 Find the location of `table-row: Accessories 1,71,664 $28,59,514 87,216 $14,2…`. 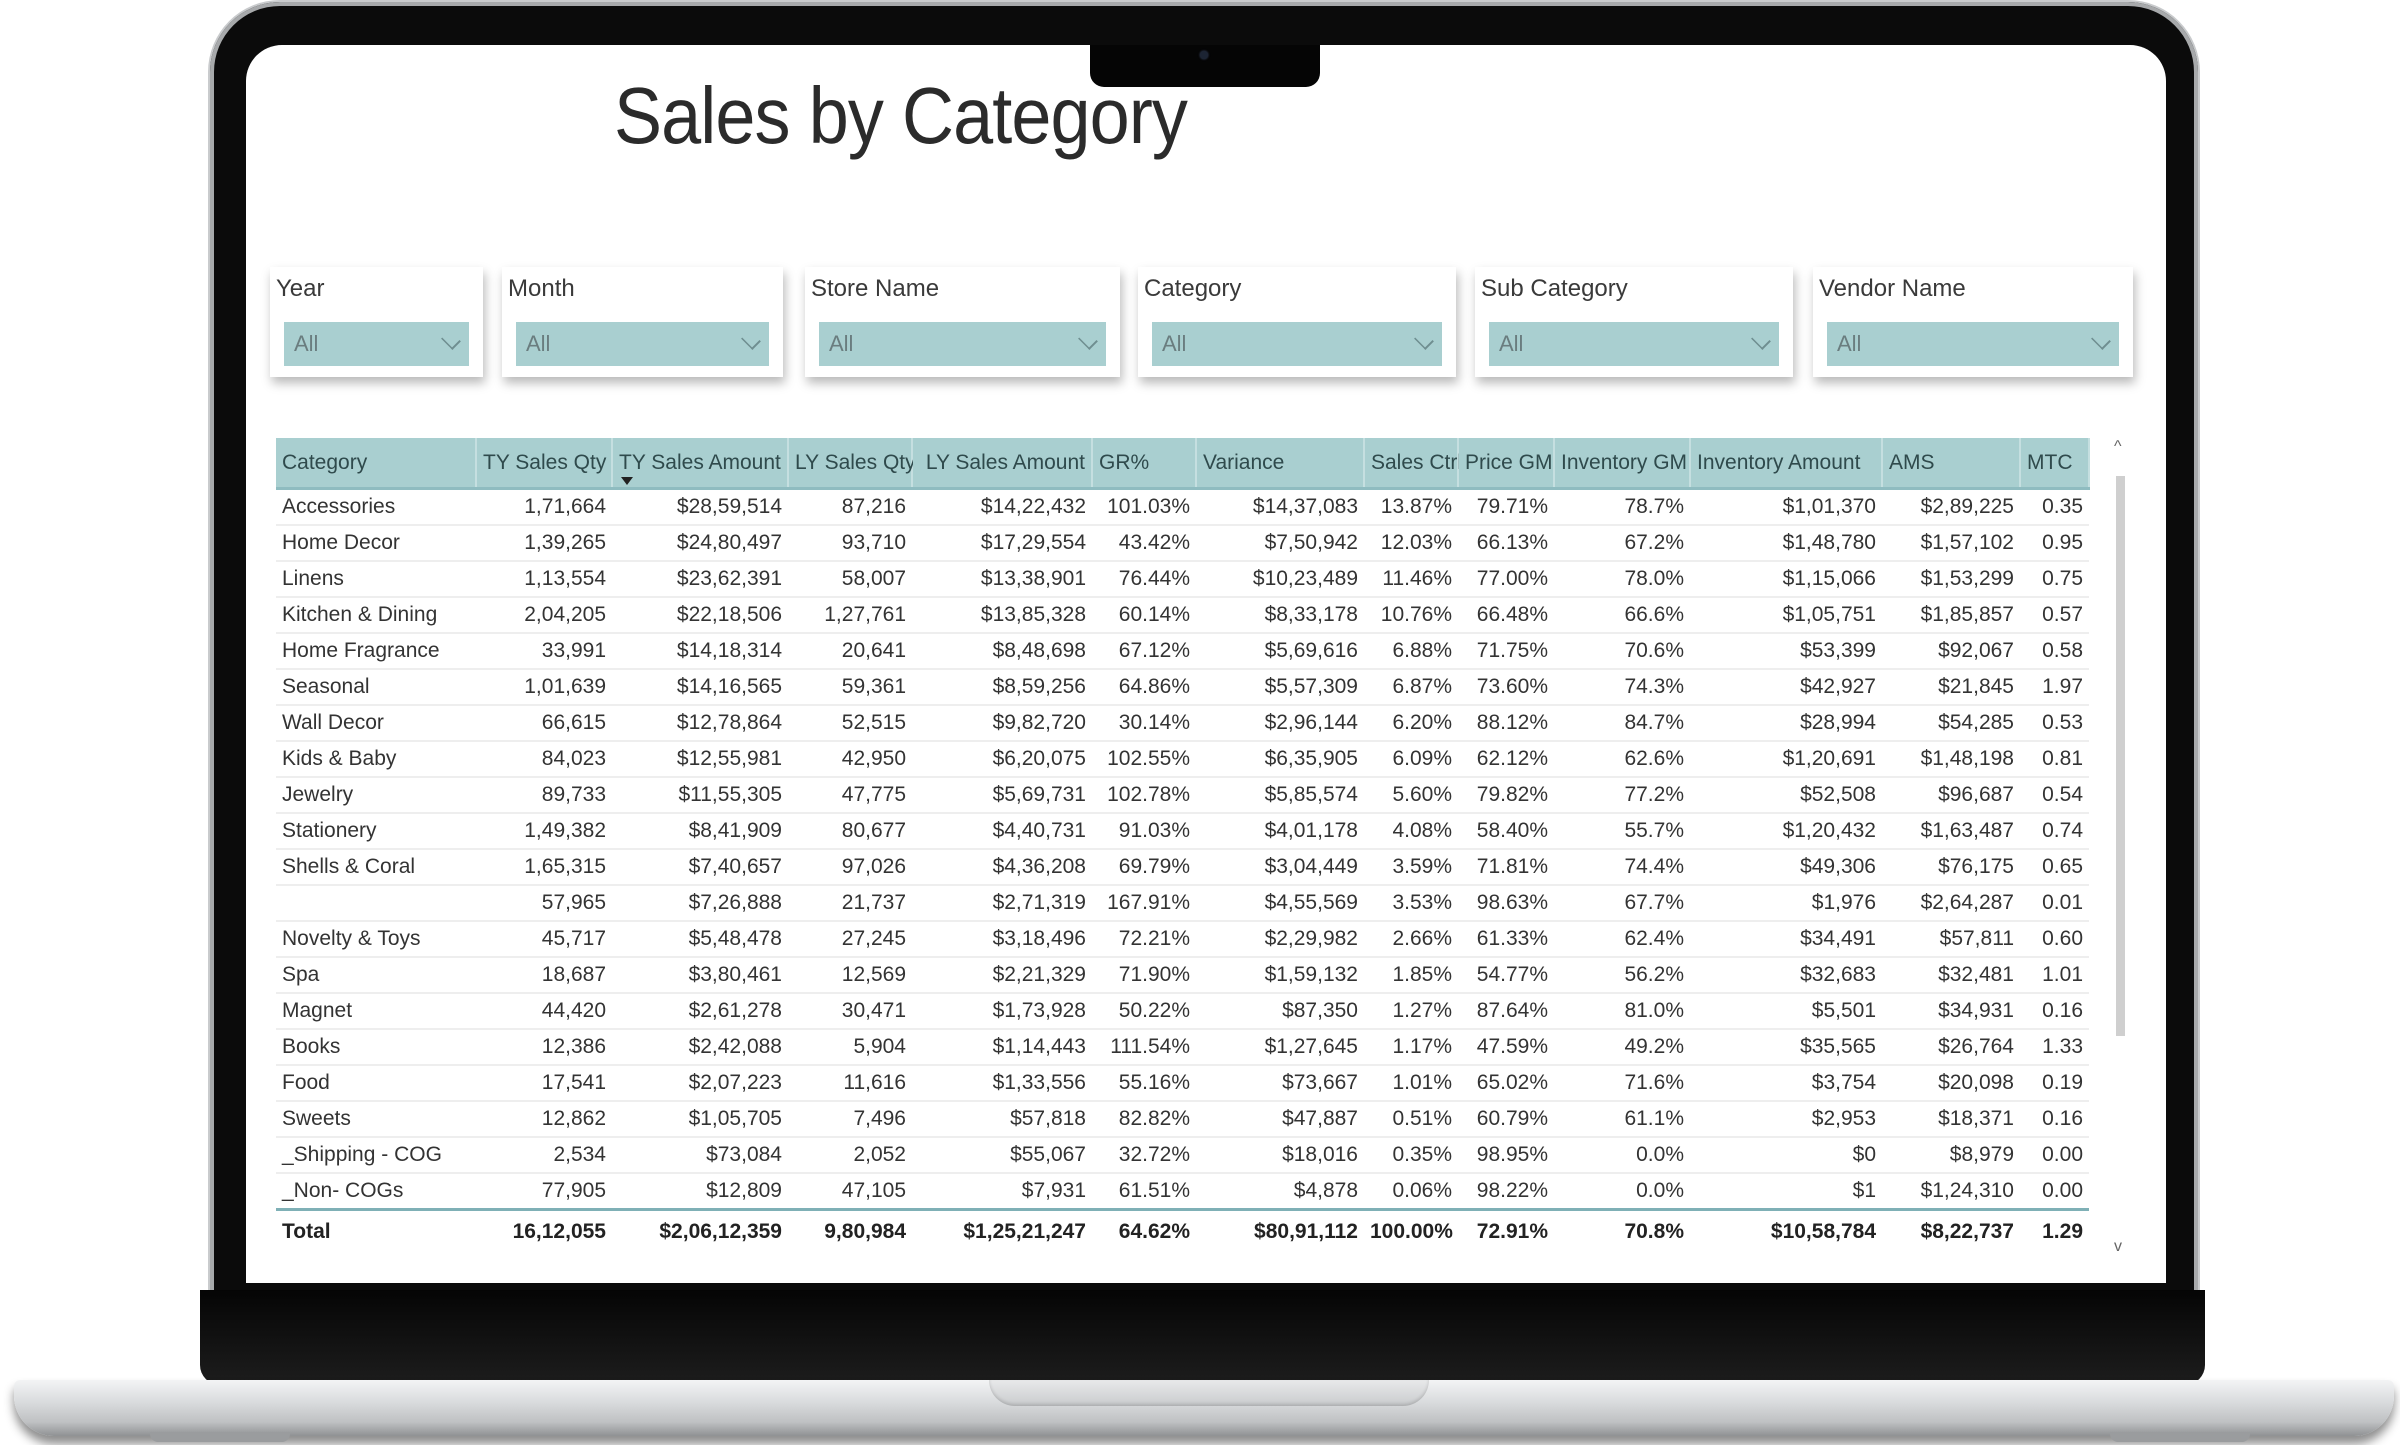

table-row: Accessories 1,71,664 $28,59,514 87,216 $14,2… is located at coordinates (1182, 507).